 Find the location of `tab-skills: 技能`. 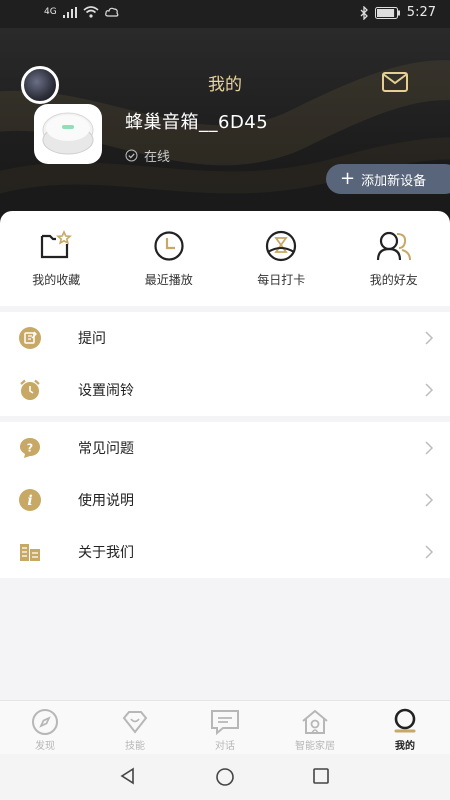

tab-skills: 技能 is located at coordinates (135, 728).